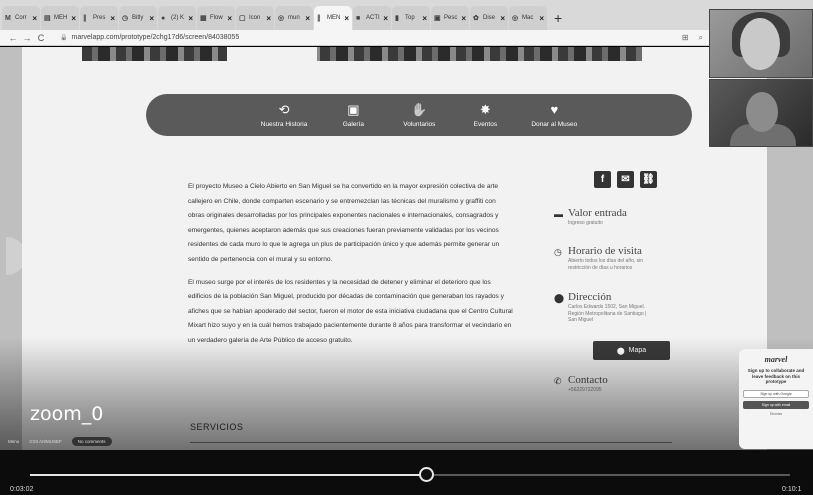 The image size is (813, 495). What do you see at coordinates (91, 441) in the screenshot?
I see `comments-pill: No comments` at bounding box center [91, 441].